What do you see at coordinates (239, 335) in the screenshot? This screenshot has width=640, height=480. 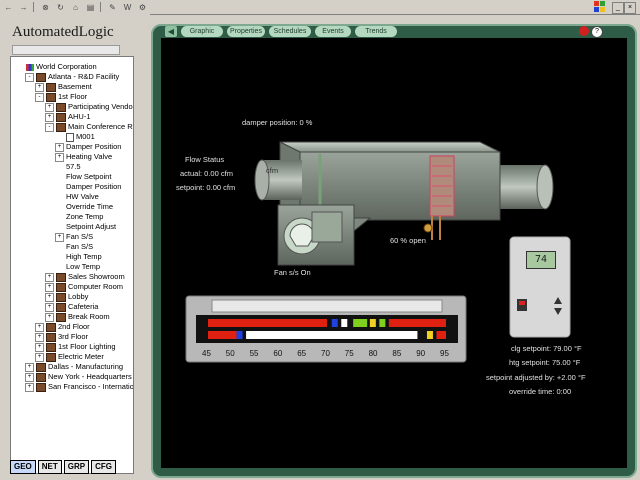 I see `low-temp-marker` at bounding box center [239, 335].